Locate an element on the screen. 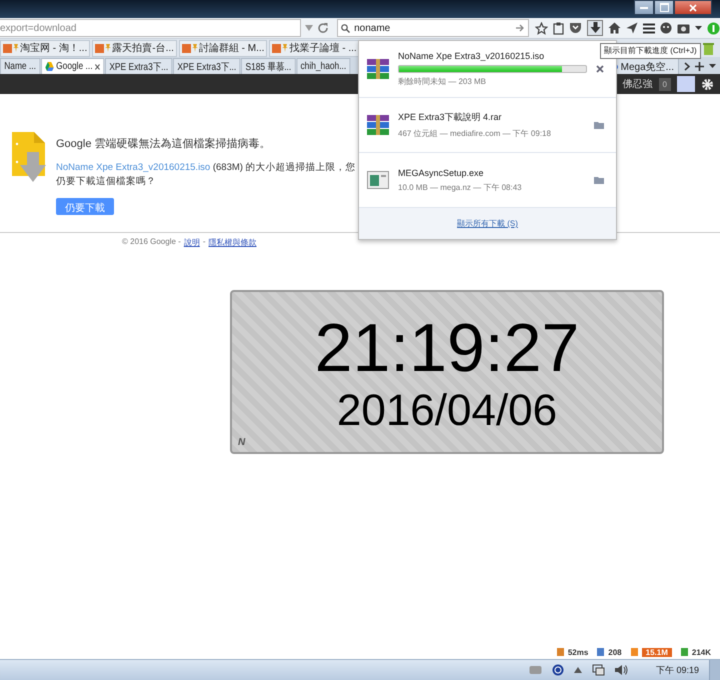 The width and height of the screenshot is (720, 680). footer-link: 說明 is located at coordinates (192, 242).